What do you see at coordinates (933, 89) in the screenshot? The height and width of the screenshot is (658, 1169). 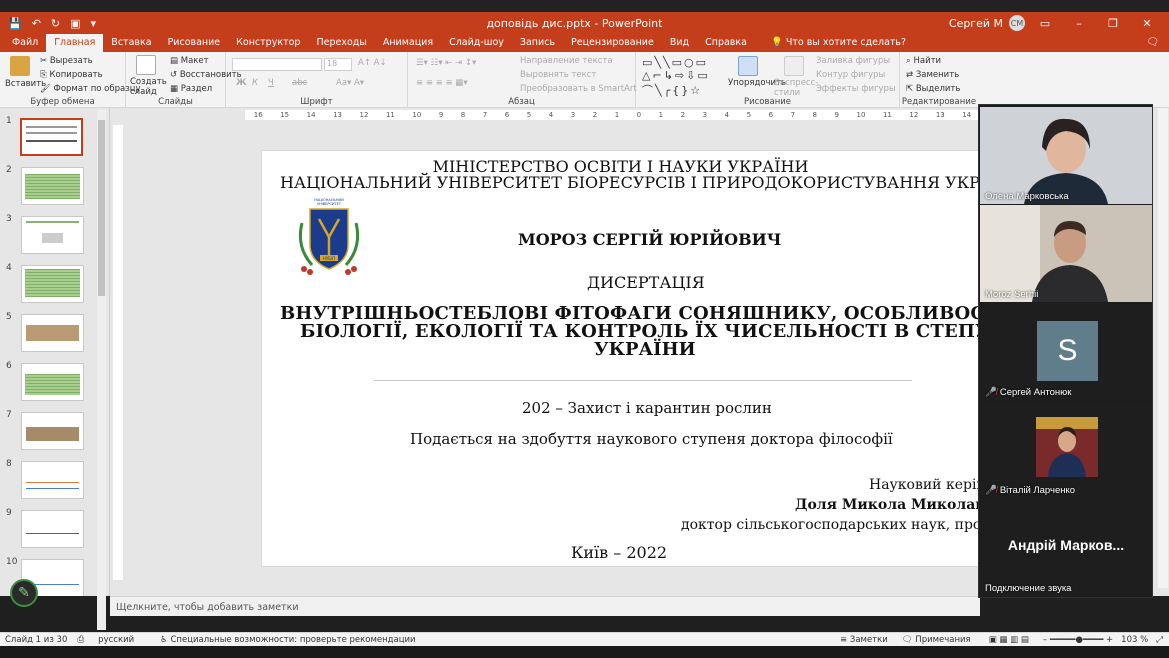 I see `select-button: ⇱ Выделить` at bounding box center [933, 89].